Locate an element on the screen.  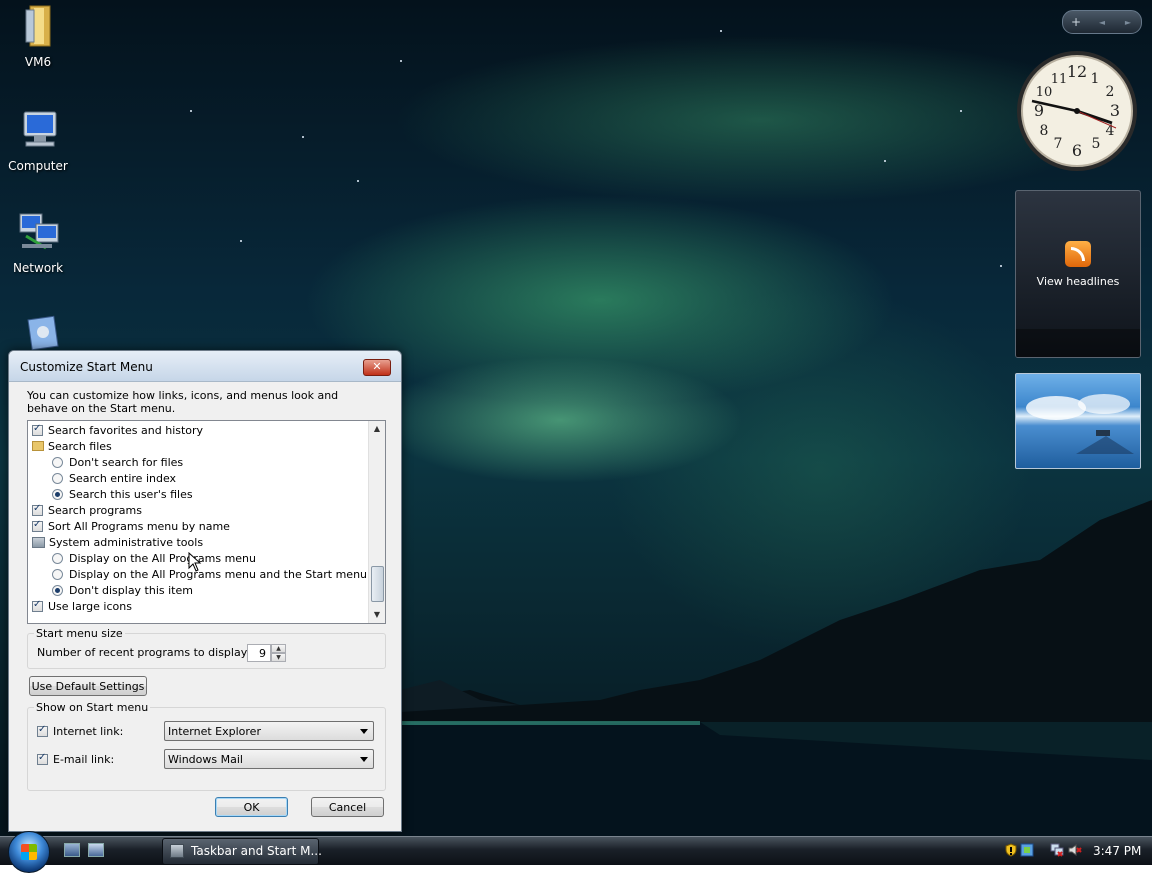
option-search-files: Search files is located at coordinates (72, 446).